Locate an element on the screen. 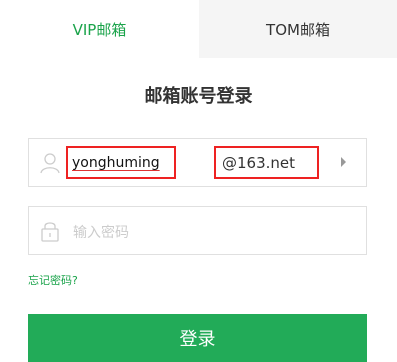 This screenshot has width=397, height=362. tab-vip-mail-label: VIP邮箱 is located at coordinates (99, 29).